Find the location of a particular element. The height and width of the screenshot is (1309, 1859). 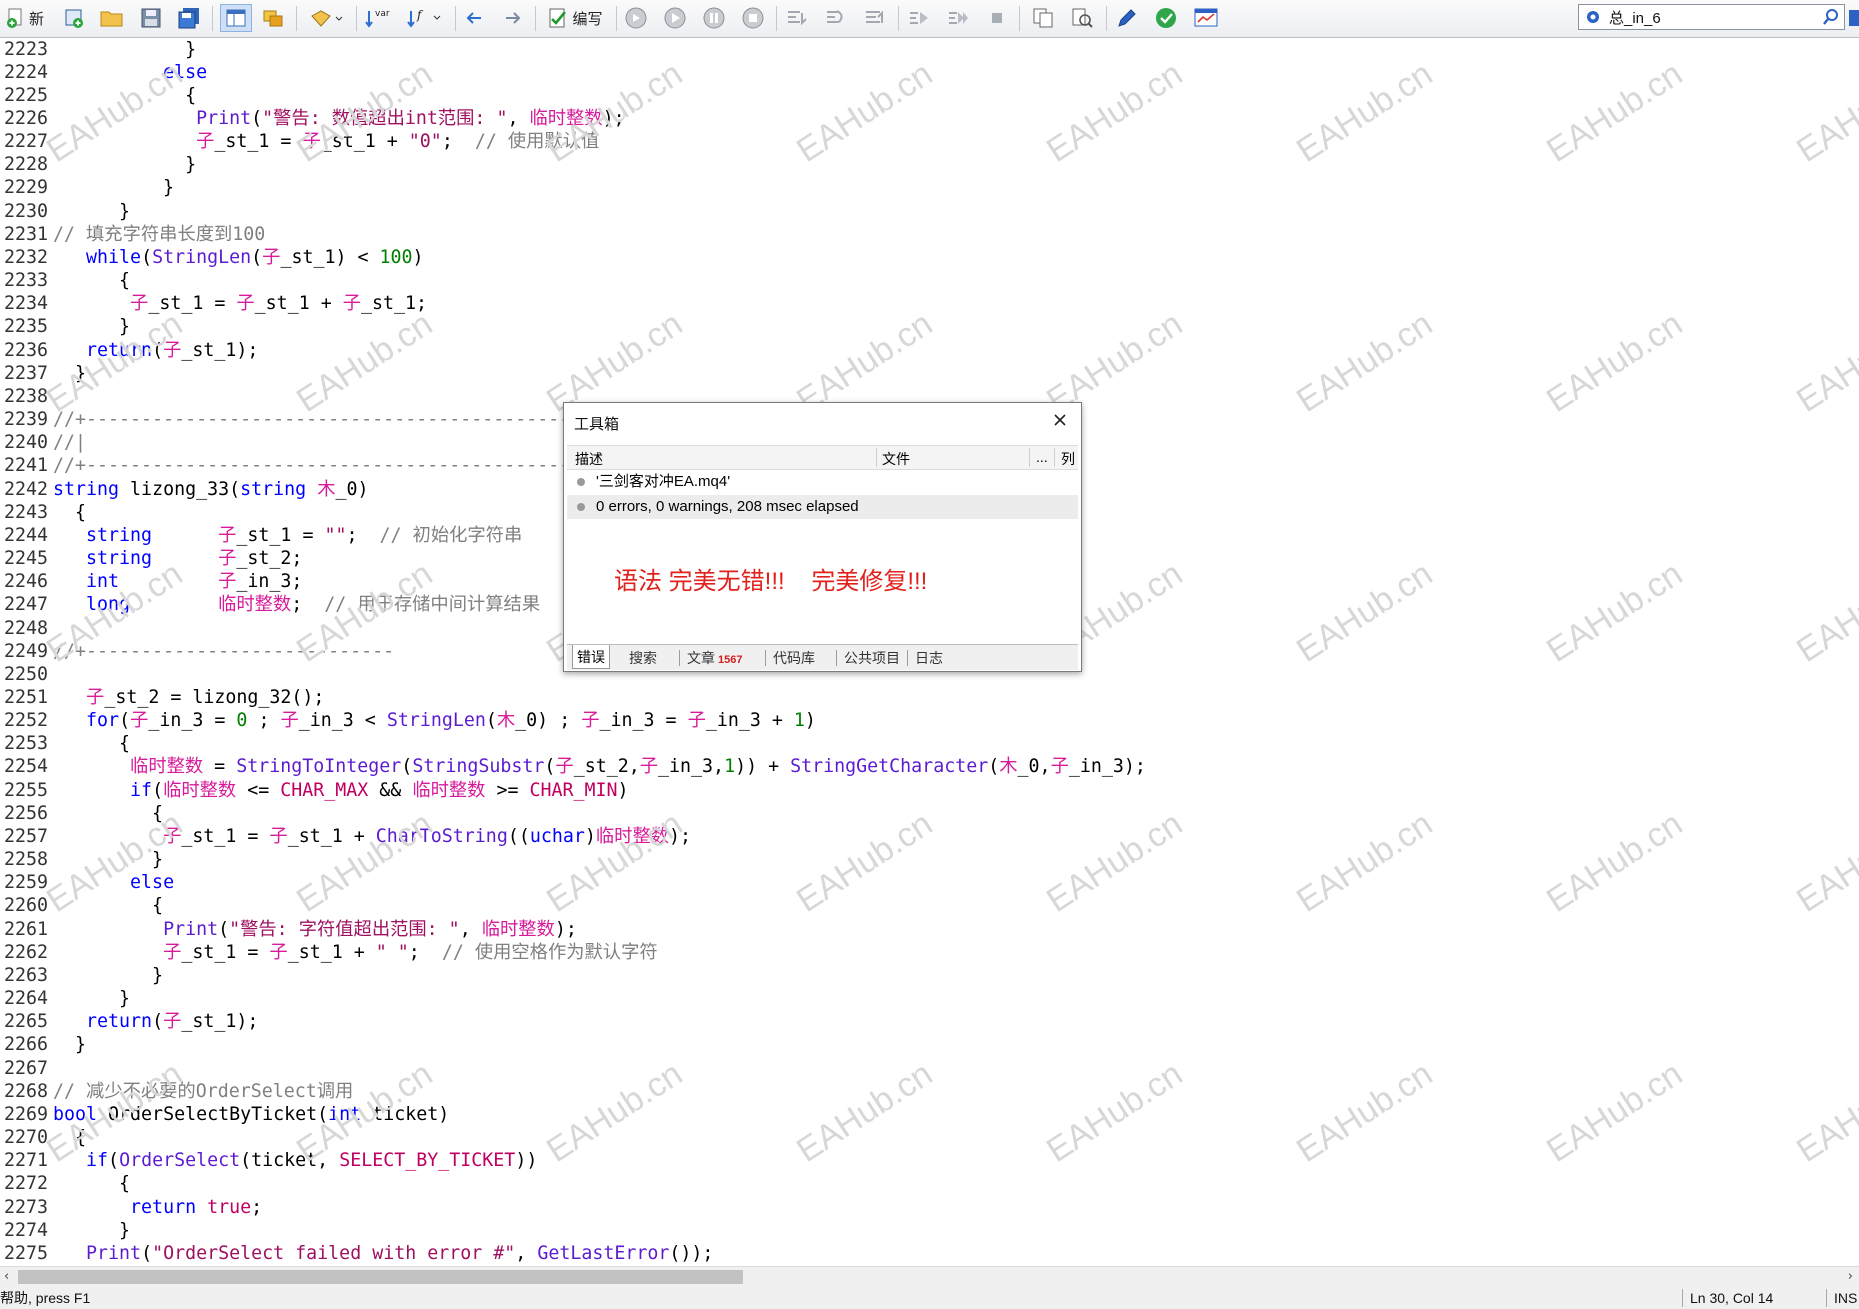

code-token: Print is located at coordinates (224, 118).